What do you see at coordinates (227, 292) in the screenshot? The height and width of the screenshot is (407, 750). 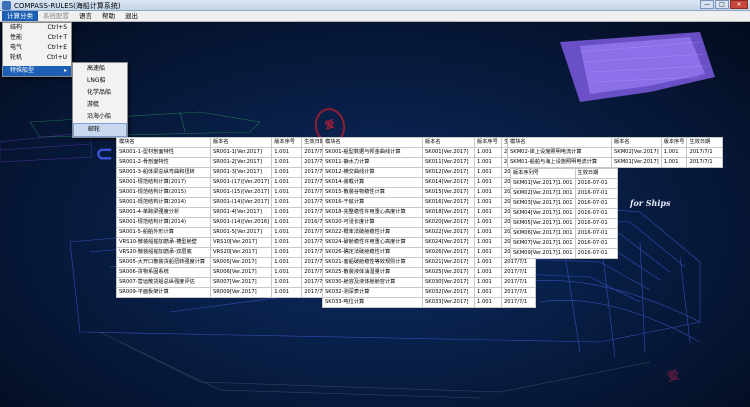 I see `table-row: SR009-平面板架计算 SR009[Ver.2017] 1.001 2017/7/1` at bounding box center [227, 292].